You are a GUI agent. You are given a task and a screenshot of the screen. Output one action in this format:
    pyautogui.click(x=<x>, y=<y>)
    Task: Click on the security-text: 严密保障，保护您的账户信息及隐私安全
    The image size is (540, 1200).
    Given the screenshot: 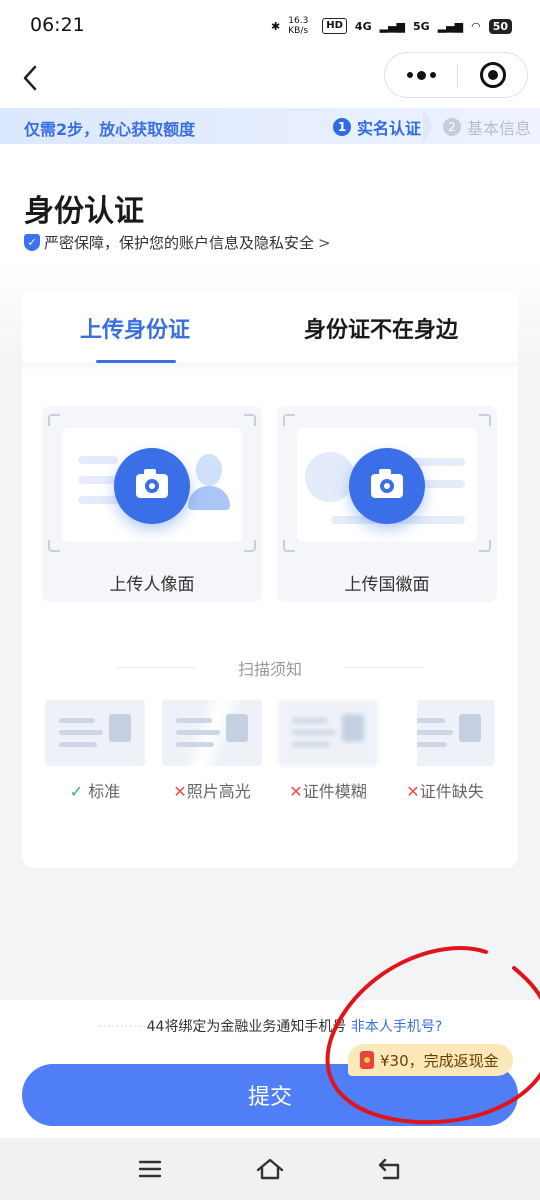 What is the action you would take?
    pyautogui.click(x=179, y=243)
    